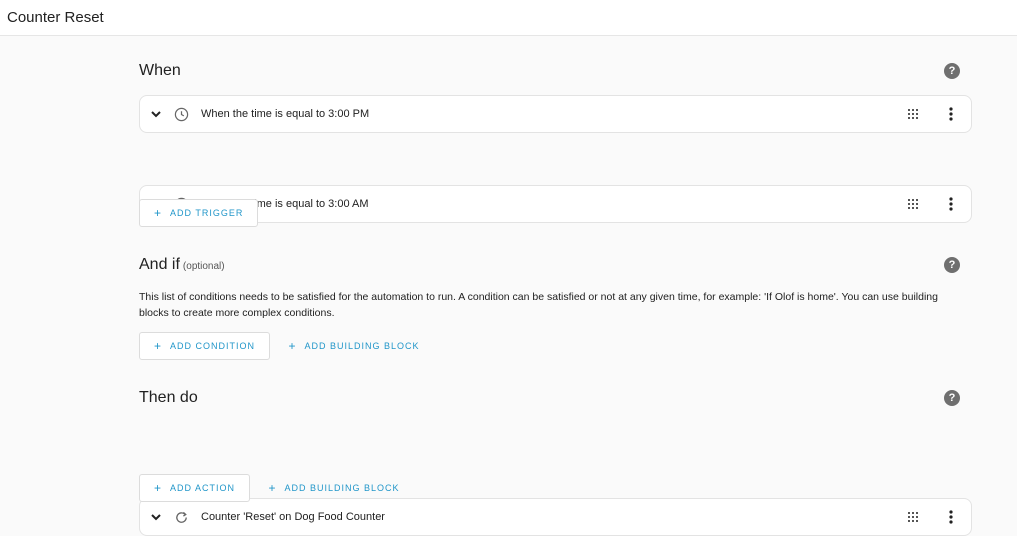 This screenshot has height=536, width=1017. What do you see at coordinates (555, 213) in the screenshot?
I see `when-actions: + ADD TRIGGER` at bounding box center [555, 213].